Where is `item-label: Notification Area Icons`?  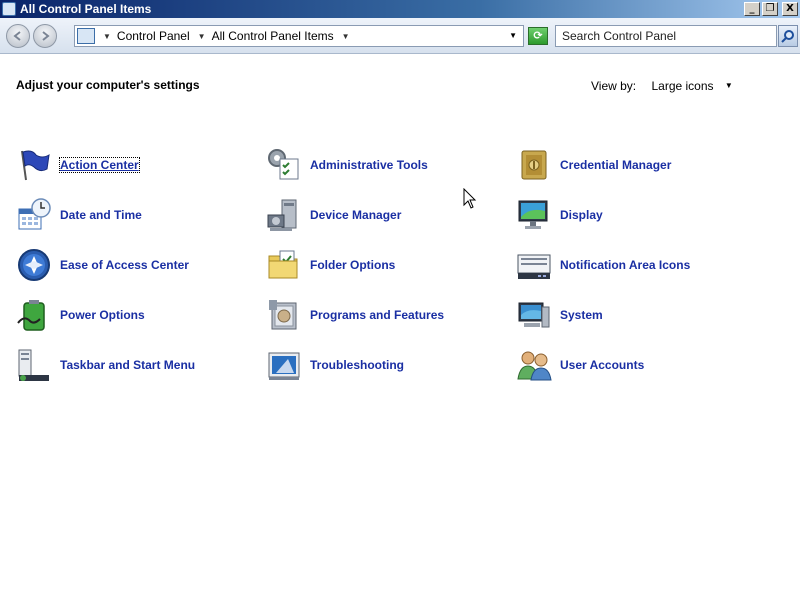 item-label: Notification Area Icons is located at coordinates (625, 265).